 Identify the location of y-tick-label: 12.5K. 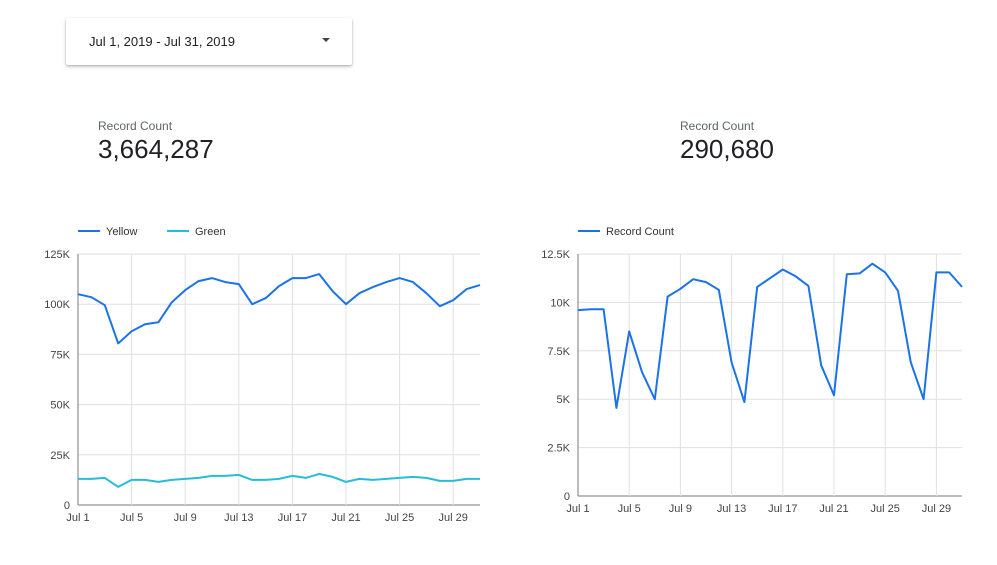
(555, 255).